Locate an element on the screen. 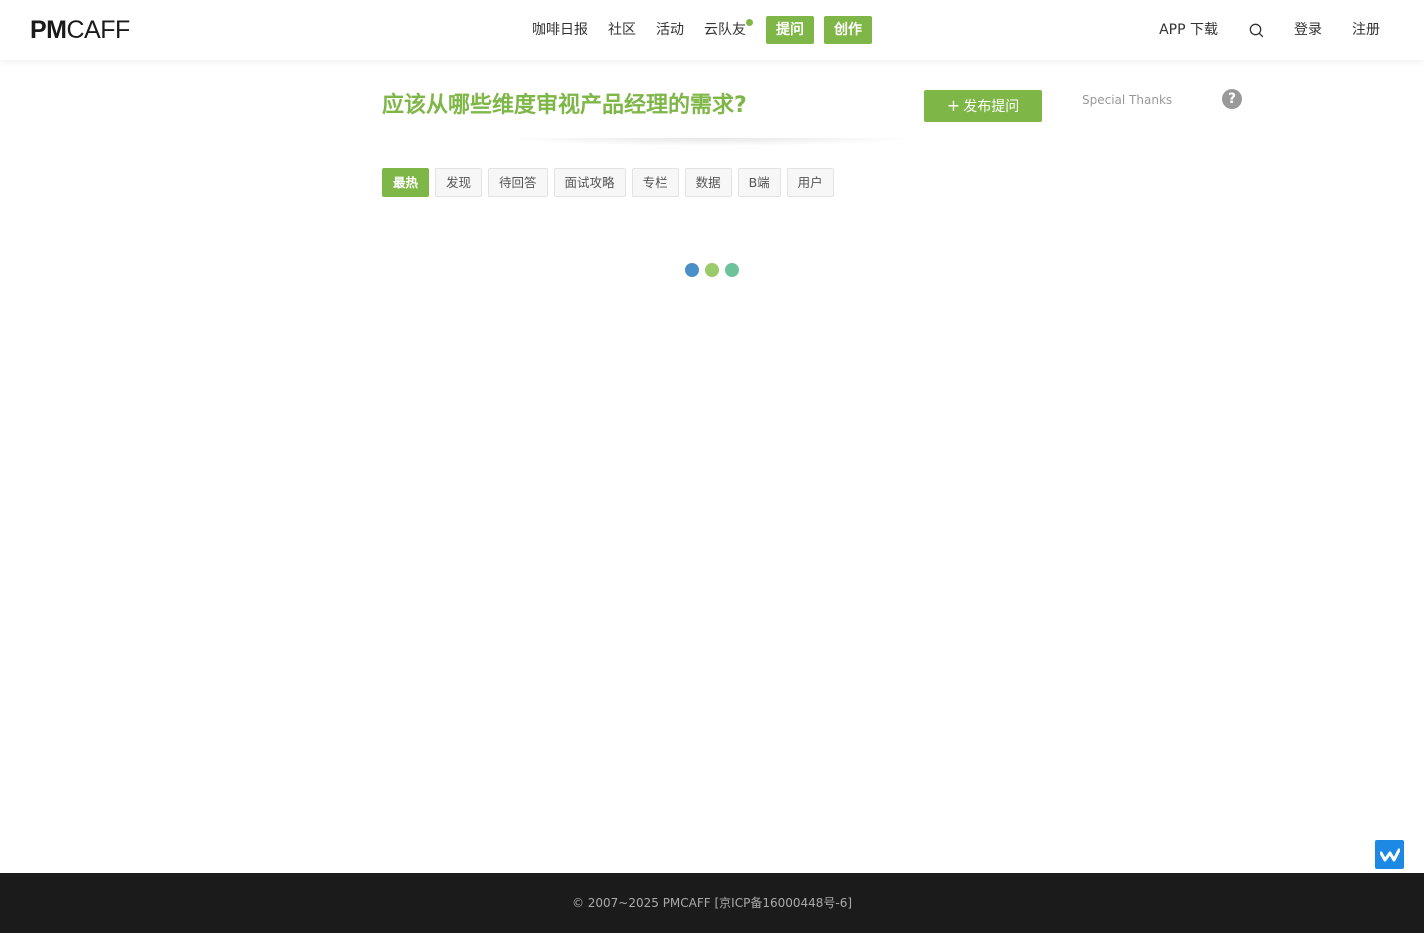 This screenshot has width=1424, height=933. tab-discover: 发现 is located at coordinates (459, 182).